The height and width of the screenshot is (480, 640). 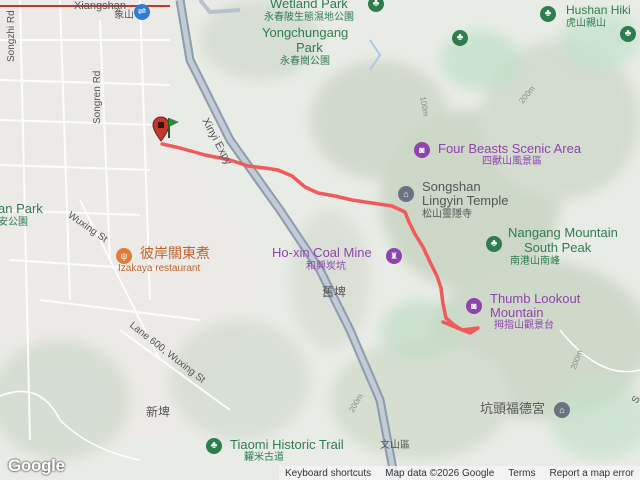 I want to click on label-yongchungang-zh: 永春崗公園, so click(x=305, y=61).